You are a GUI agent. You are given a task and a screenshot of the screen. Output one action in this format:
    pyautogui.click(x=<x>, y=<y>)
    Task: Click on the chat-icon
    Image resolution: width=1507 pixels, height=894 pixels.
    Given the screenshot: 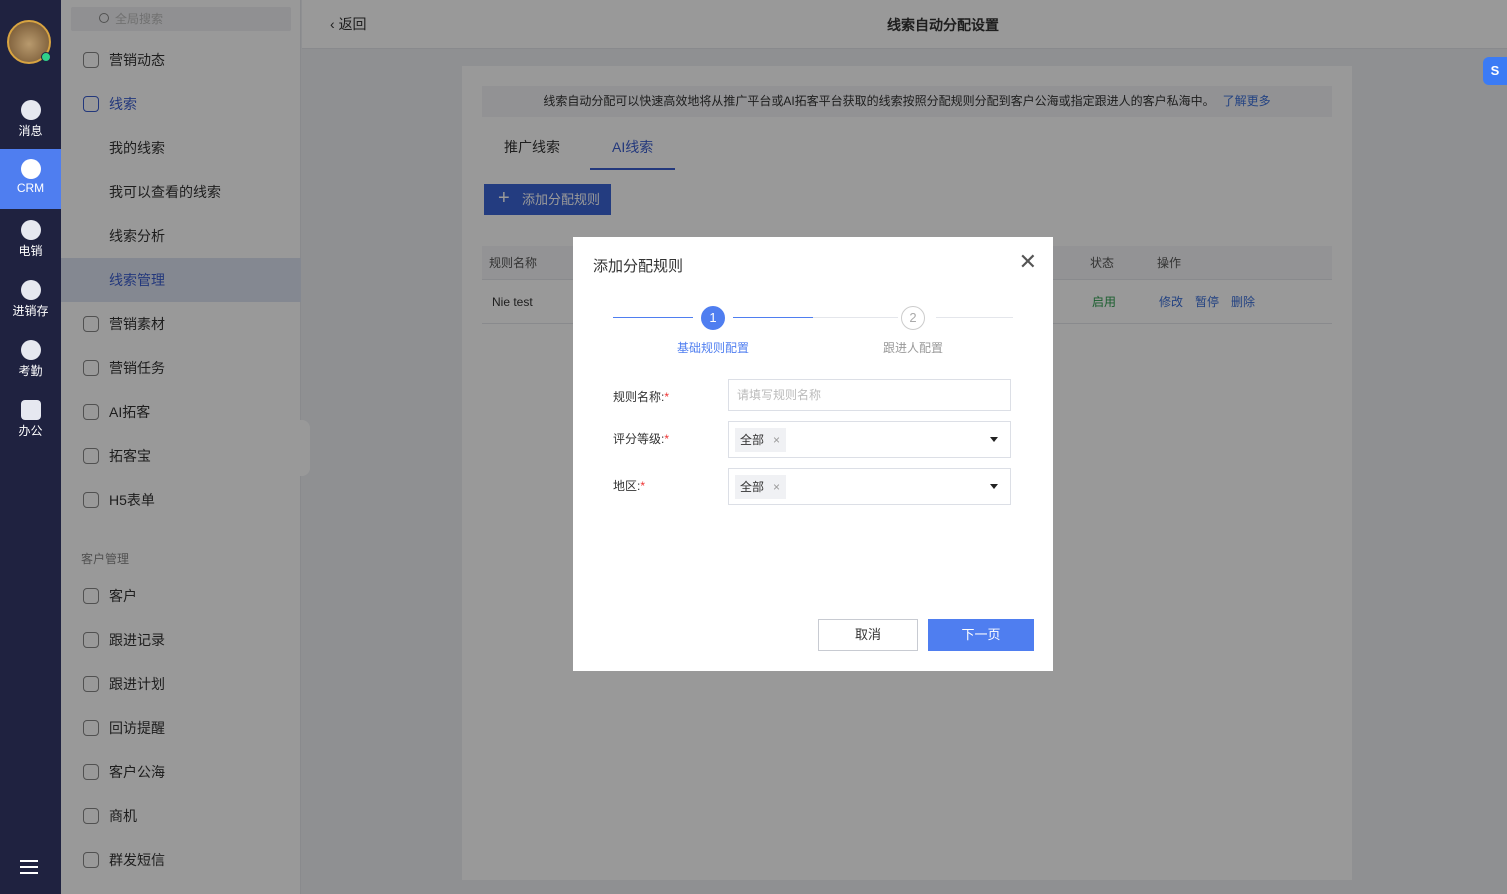 What is the action you would take?
    pyautogui.click(x=30, y=110)
    